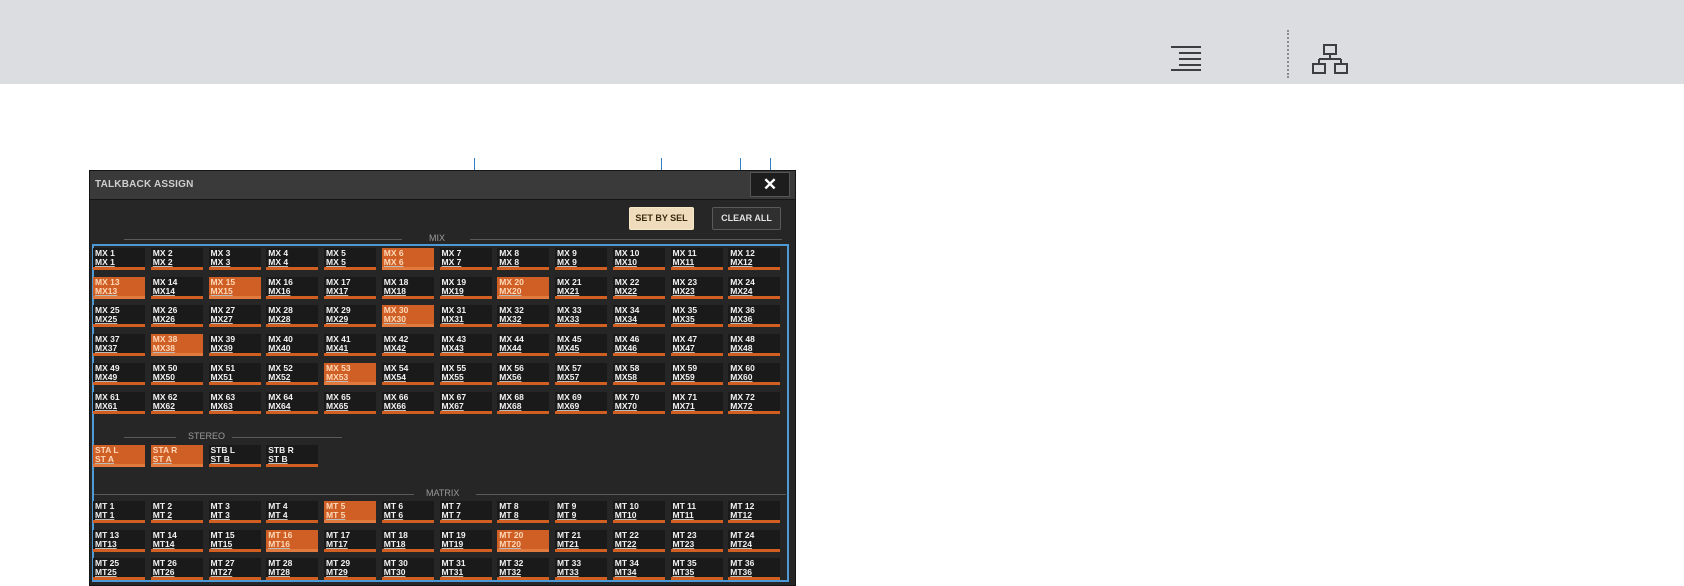 Image resolution: width=1684 pixels, height=586 pixels. Describe the element at coordinates (465, 259) in the screenshot. I see `mix-bus-button: MX 7 MX 7` at that location.